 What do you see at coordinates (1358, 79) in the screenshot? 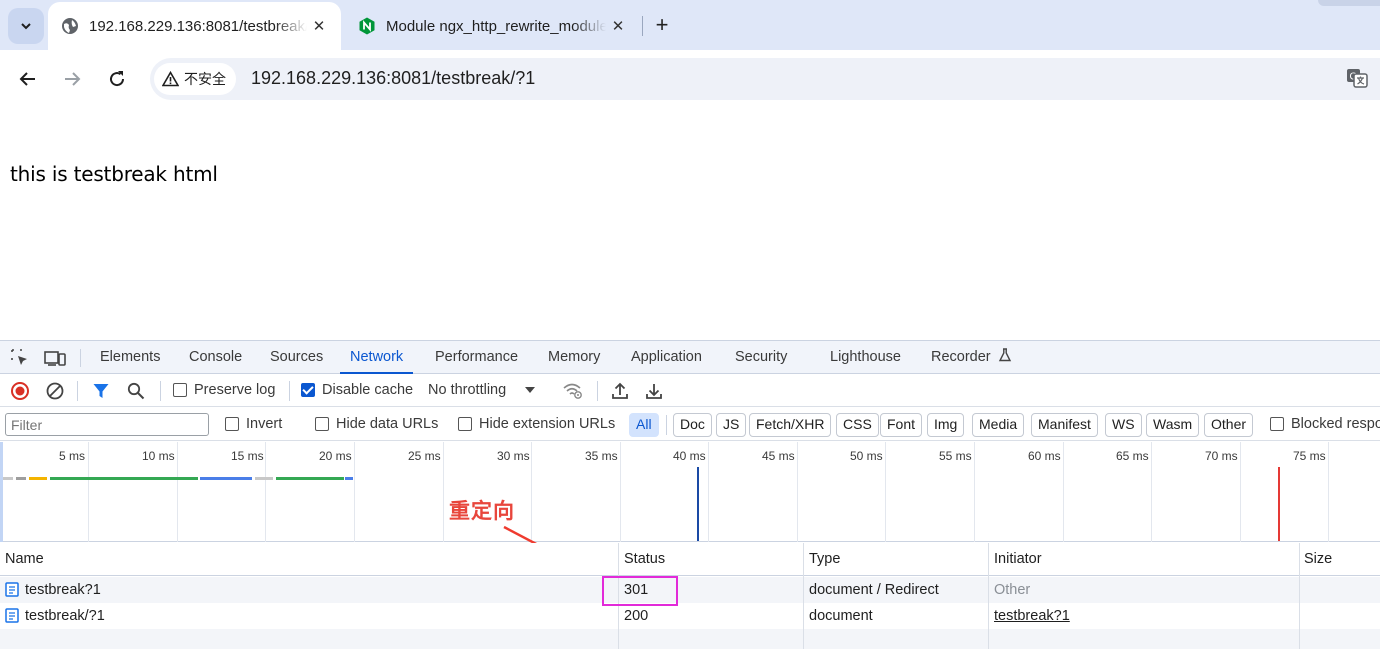
I see `translate-icon: G` at bounding box center [1358, 79].